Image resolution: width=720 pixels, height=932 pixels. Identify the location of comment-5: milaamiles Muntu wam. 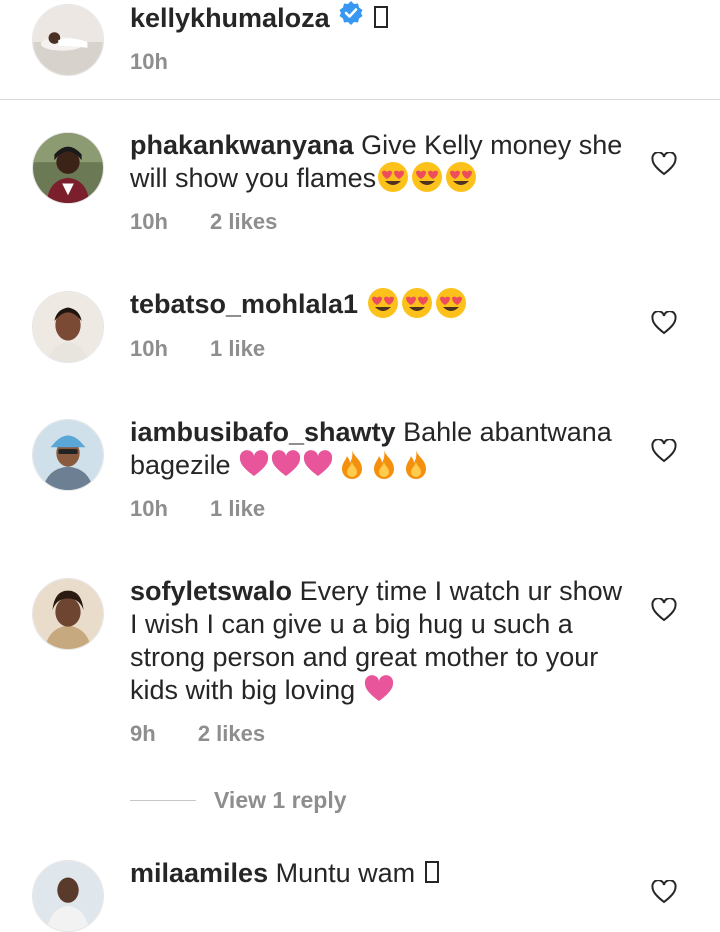
(380, 873).